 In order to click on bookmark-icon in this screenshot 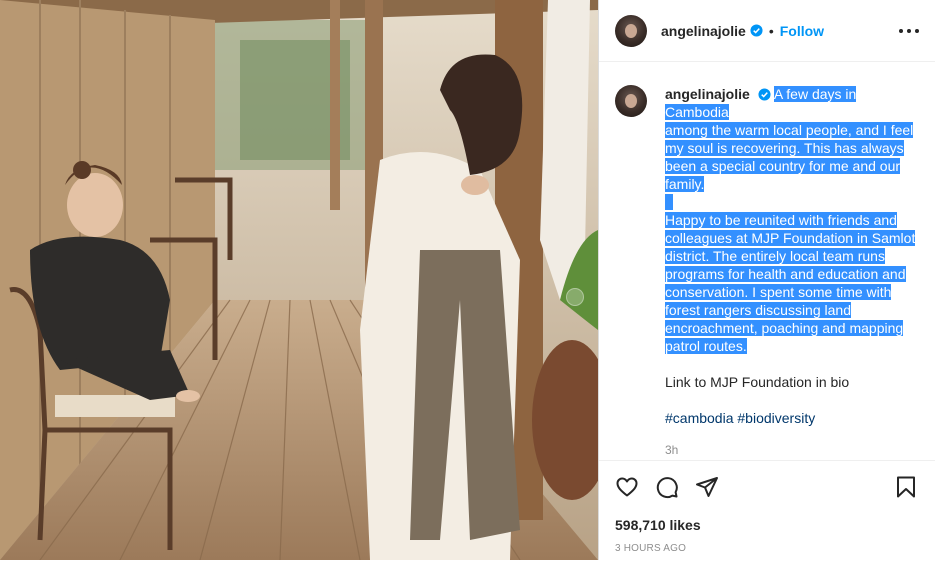, I will do `click(906, 487)`.